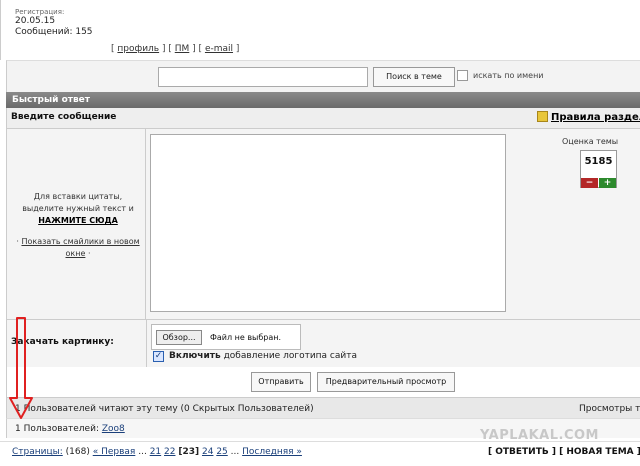 This screenshot has height=466, width=640. What do you see at coordinates (588, 117) in the screenshot?
I see `section-rules-link: Правила раздела` at bounding box center [588, 117].